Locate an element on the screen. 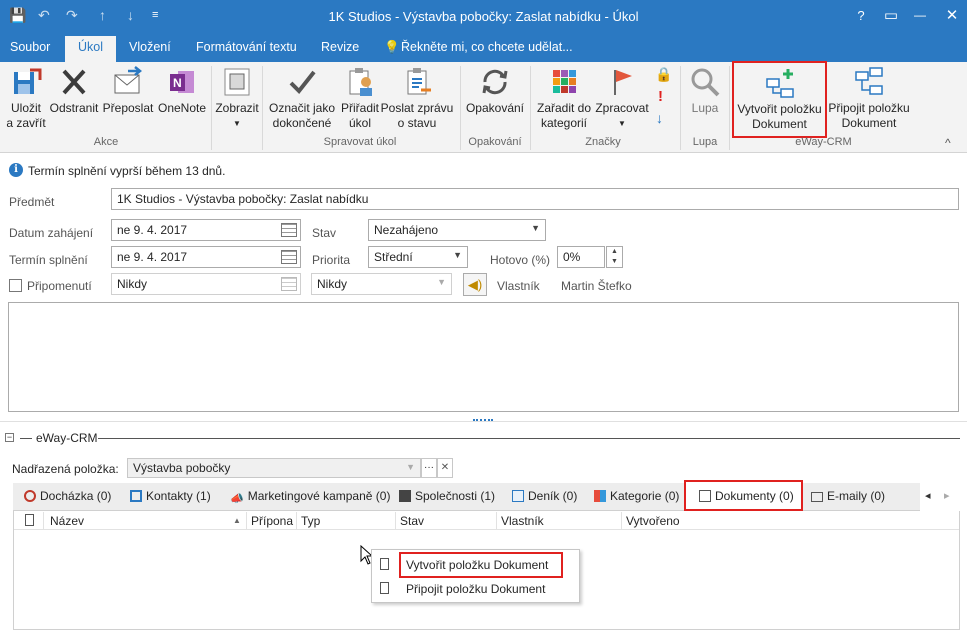 The height and width of the screenshot is (630, 967). show-dropdown-icon: ▼ is located at coordinates (237, 123).